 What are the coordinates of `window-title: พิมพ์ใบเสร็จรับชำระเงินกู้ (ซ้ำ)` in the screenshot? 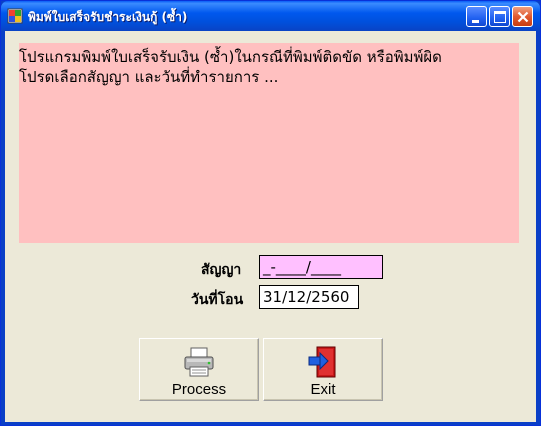 It's located at (108, 17).